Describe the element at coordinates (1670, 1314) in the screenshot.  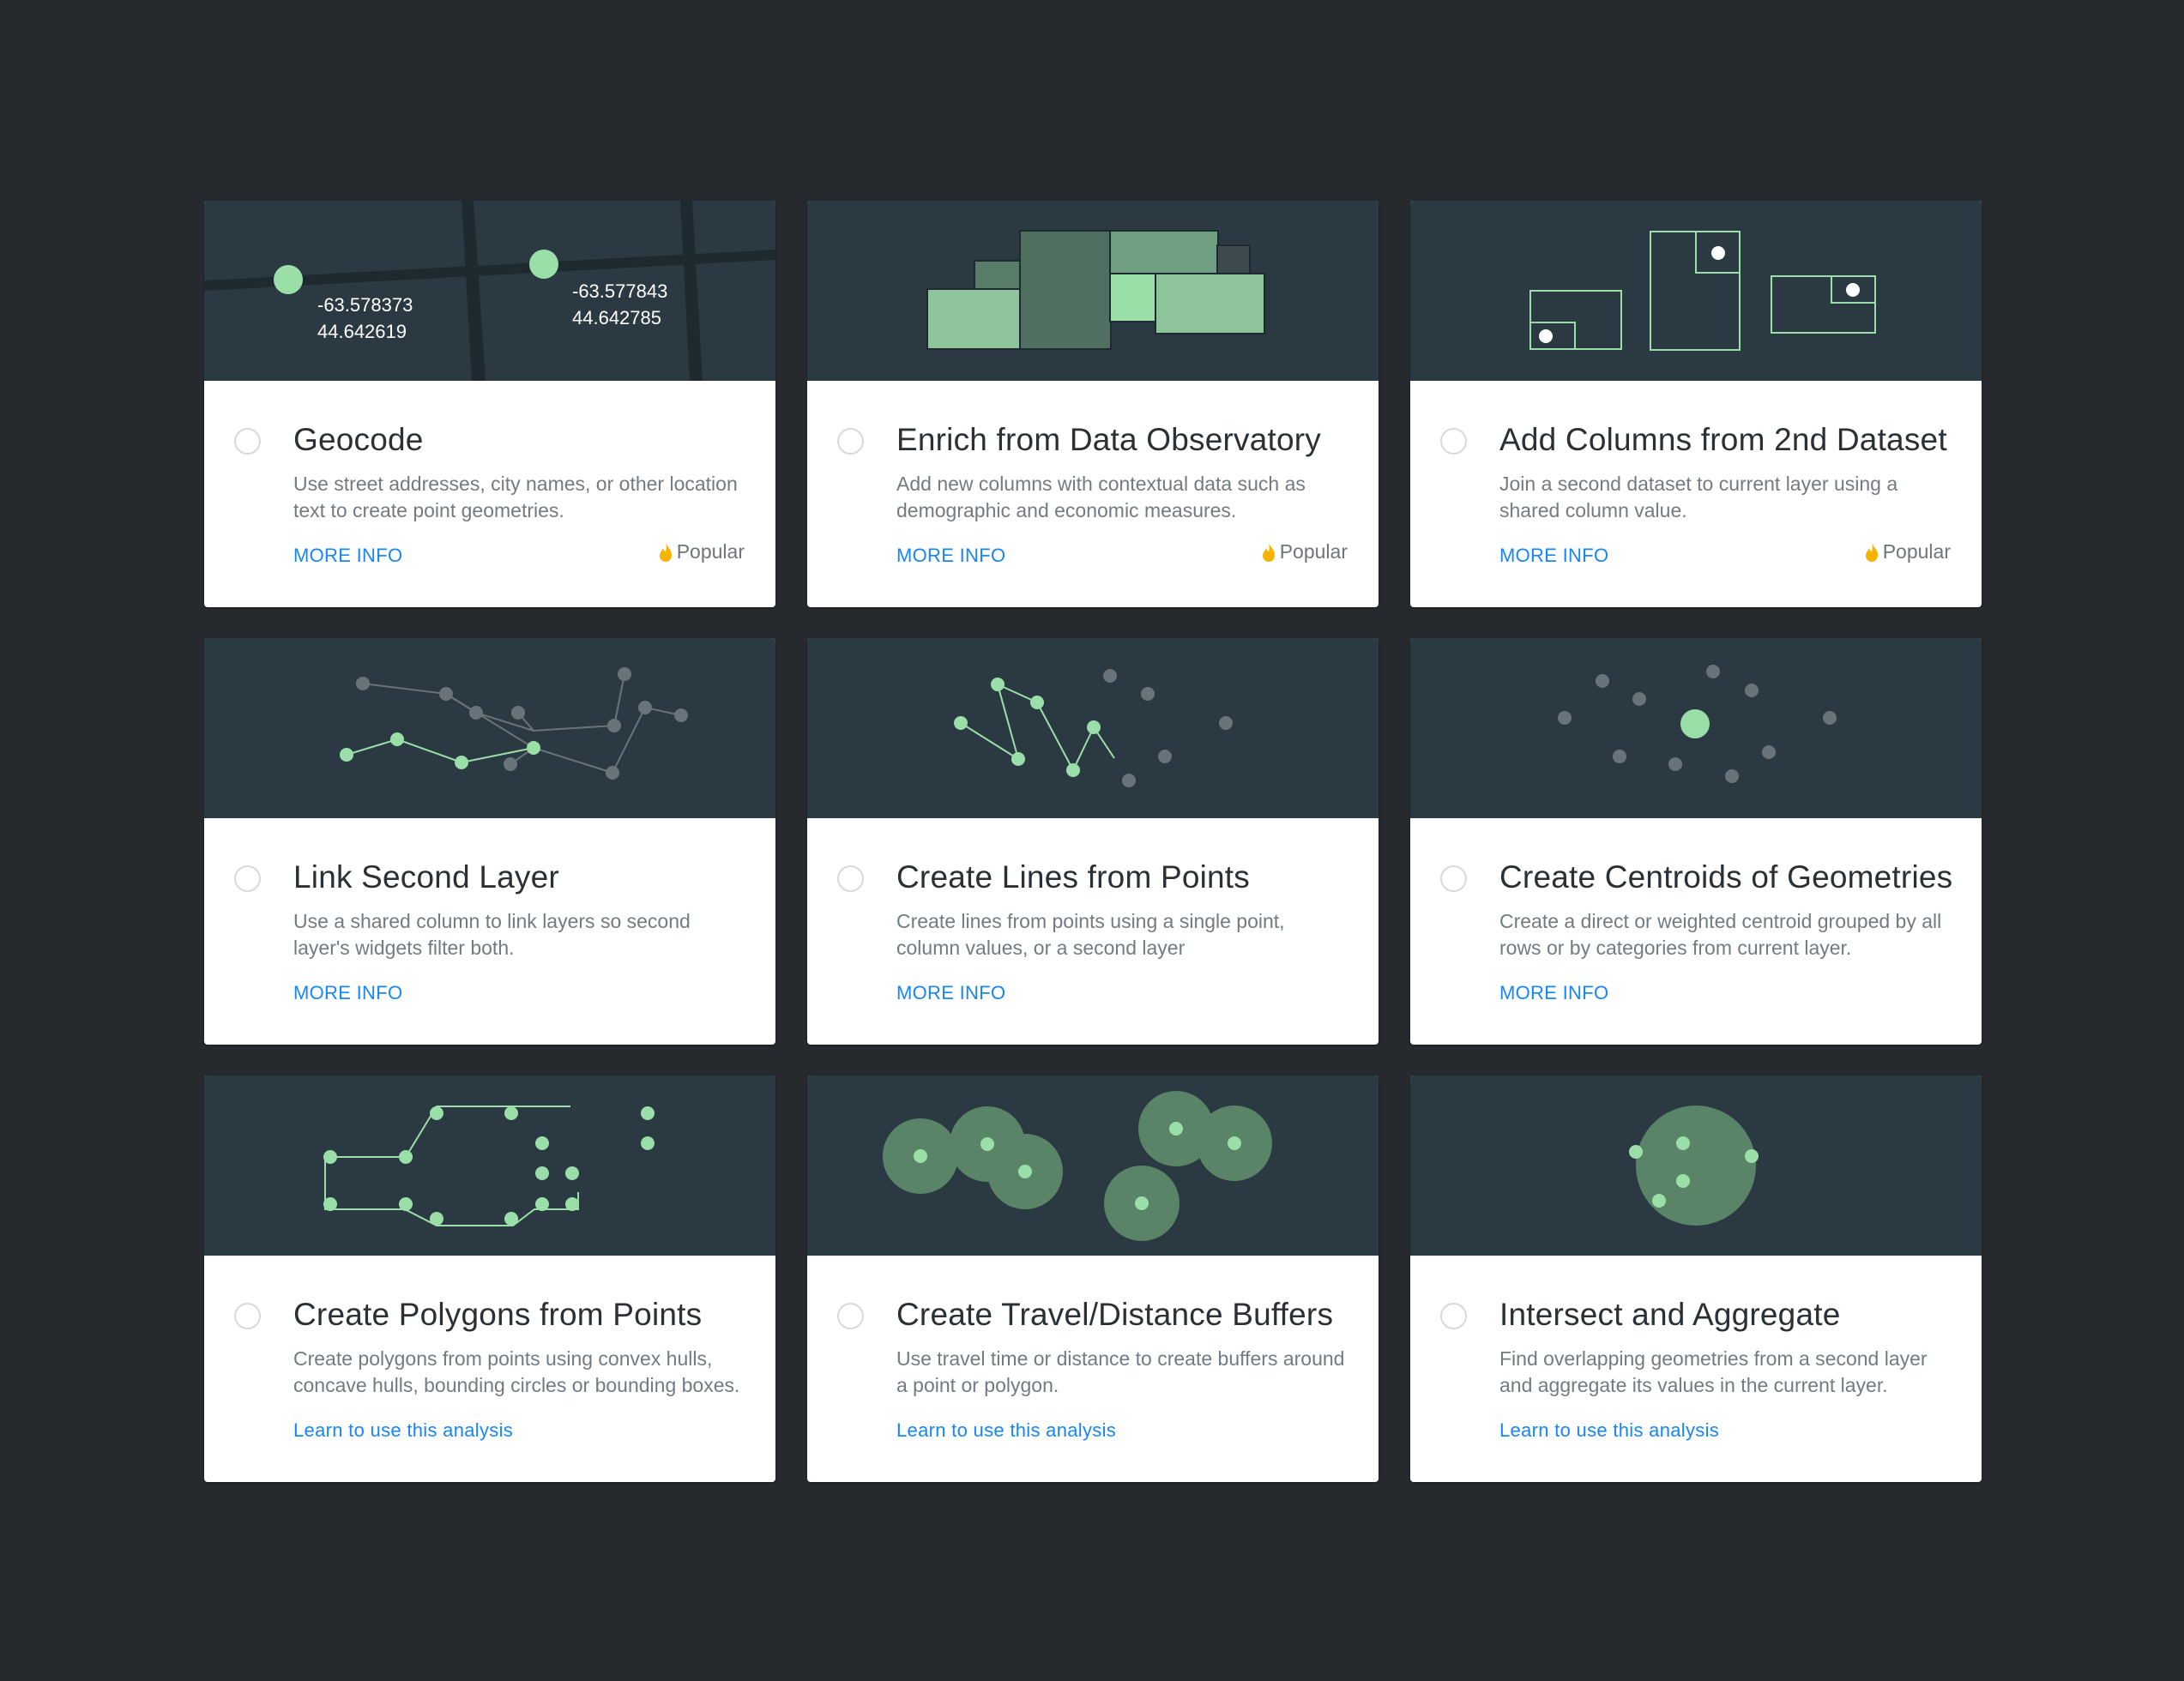
I see `card-title: Intersect and Aggregate` at that location.